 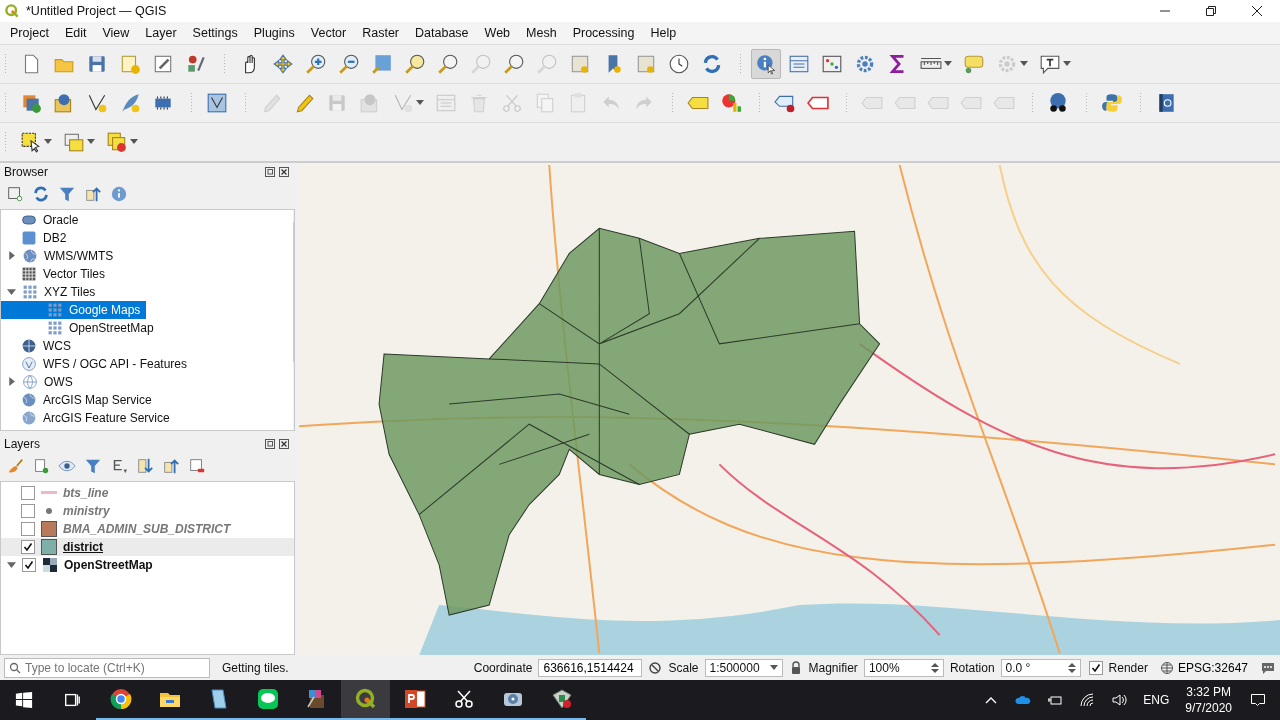 I want to click on clock-button: 3:32 PM 9/7/2020, so click(x=1208, y=700).